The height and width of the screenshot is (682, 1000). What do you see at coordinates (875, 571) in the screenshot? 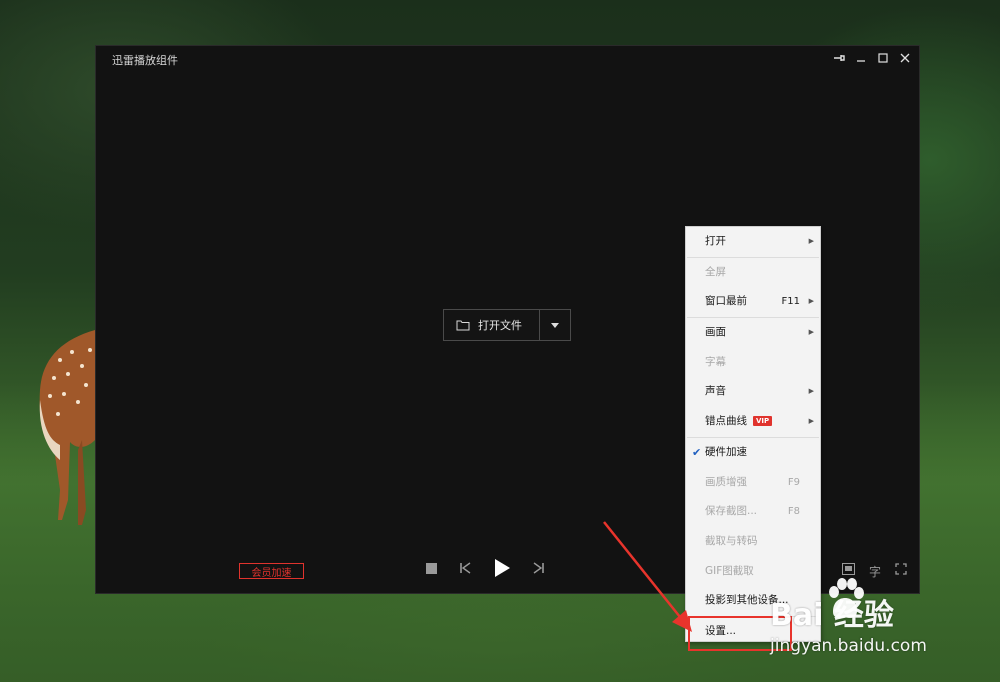
I see `subtitle-icon: 字` at bounding box center [875, 571].